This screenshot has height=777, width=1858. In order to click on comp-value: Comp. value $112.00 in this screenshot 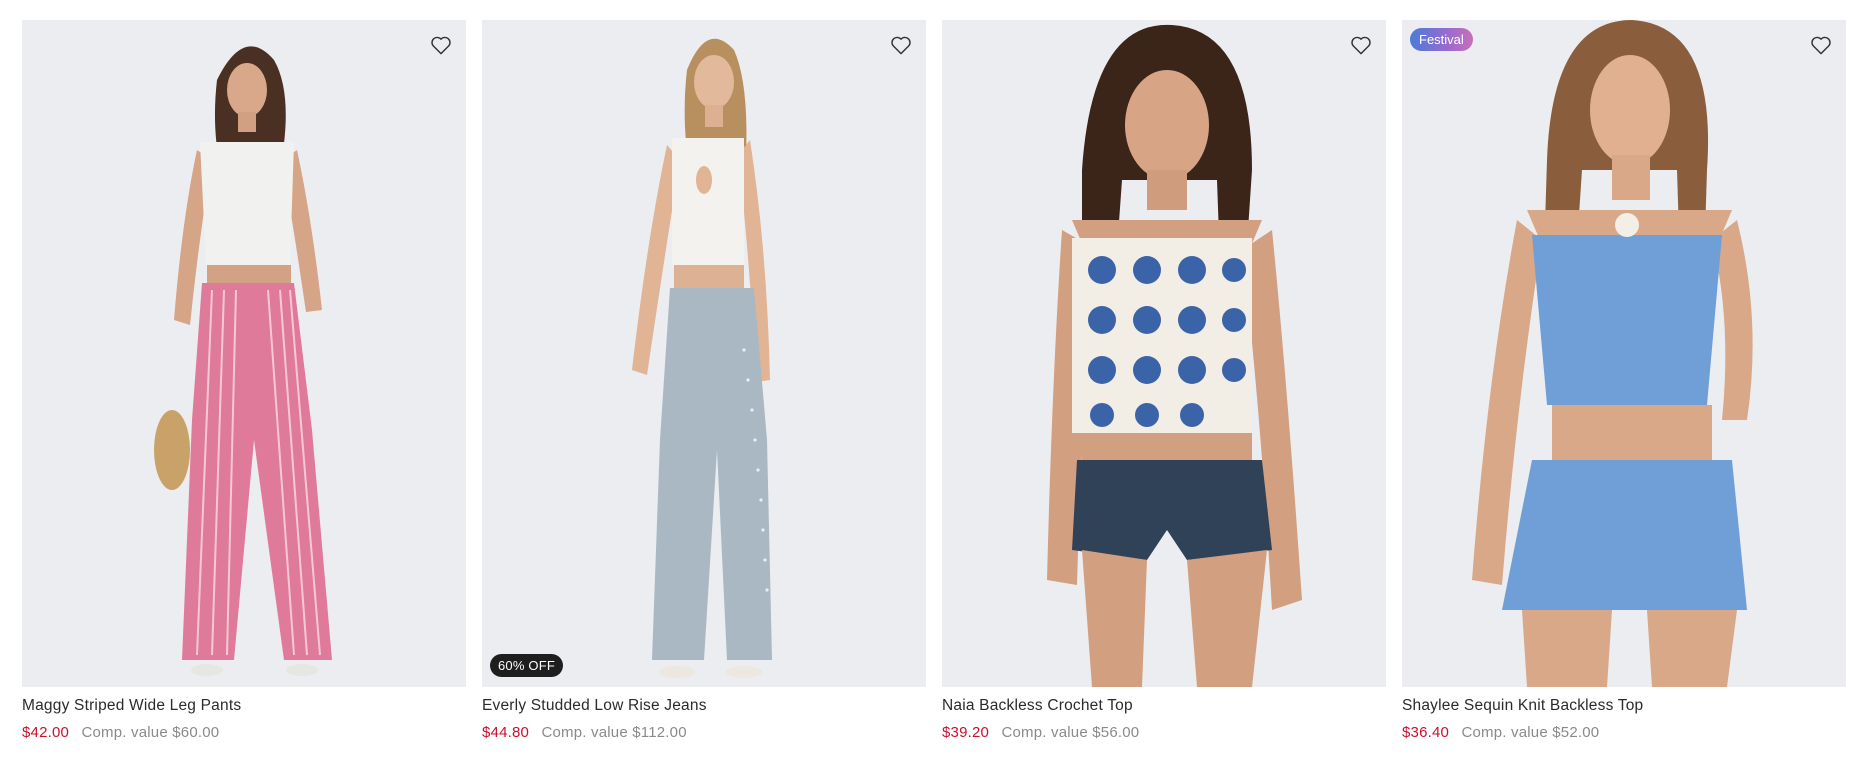, I will do `click(614, 732)`.